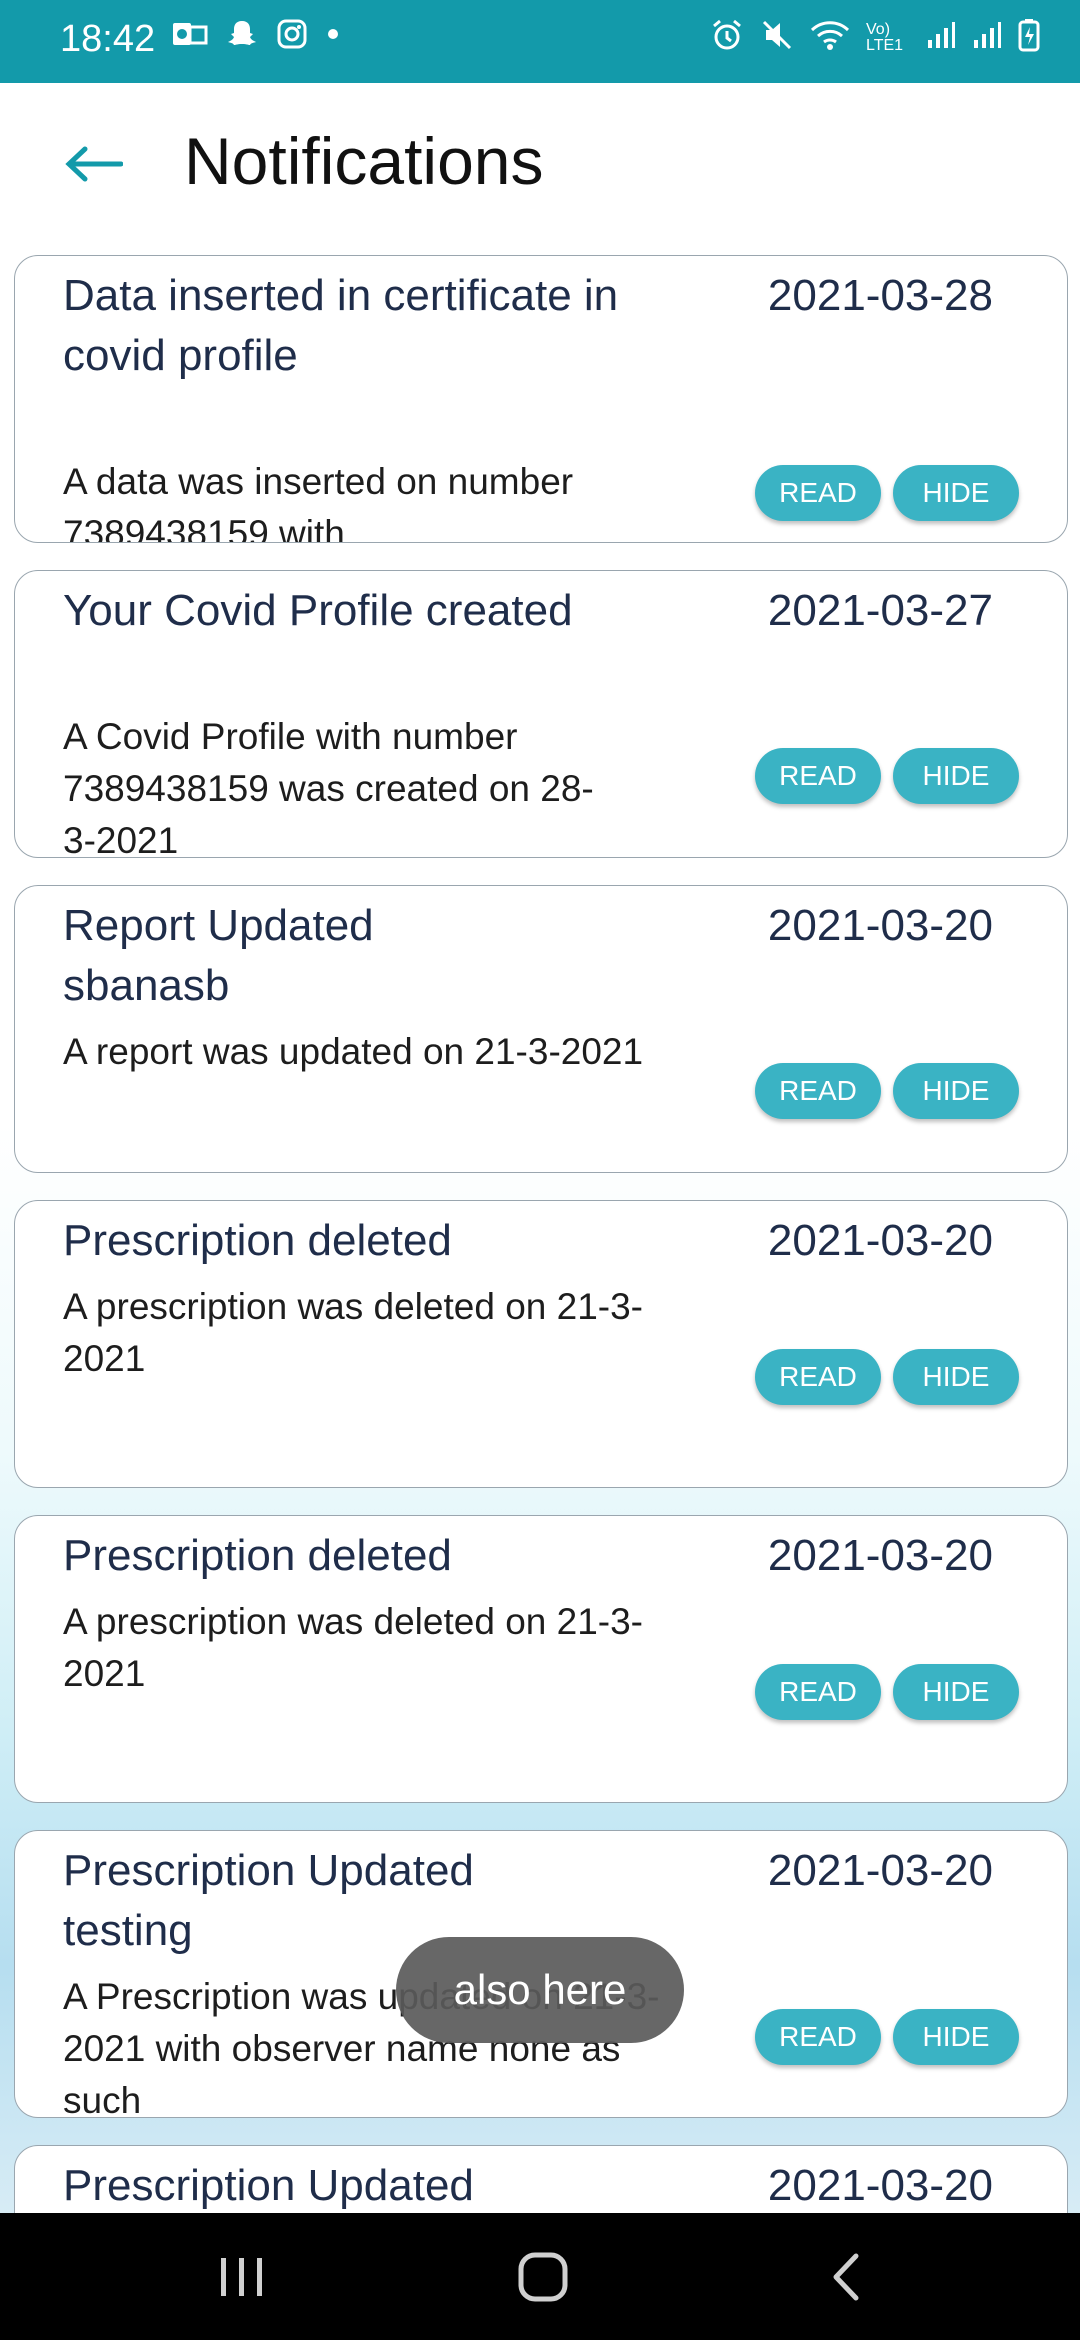 This screenshot has width=1080, height=2340. What do you see at coordinates (885, 37) in the screenshot?
I see `network-label: Vo) LTE1` at bounding box center [885, 37].